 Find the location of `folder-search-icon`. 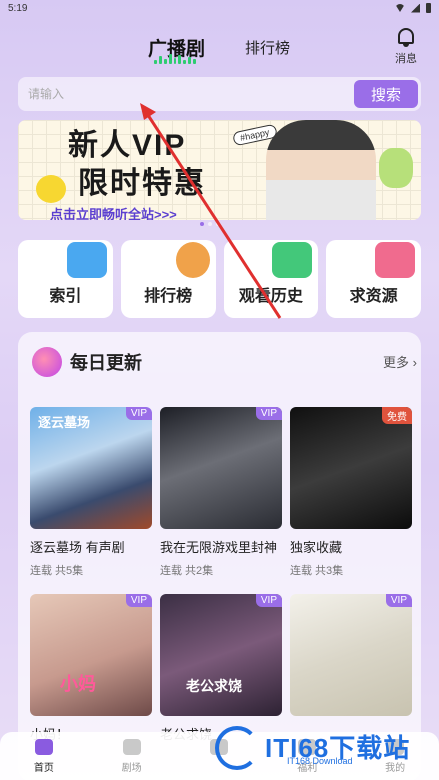

folder-search-icon is located at coordinates (395, 260).